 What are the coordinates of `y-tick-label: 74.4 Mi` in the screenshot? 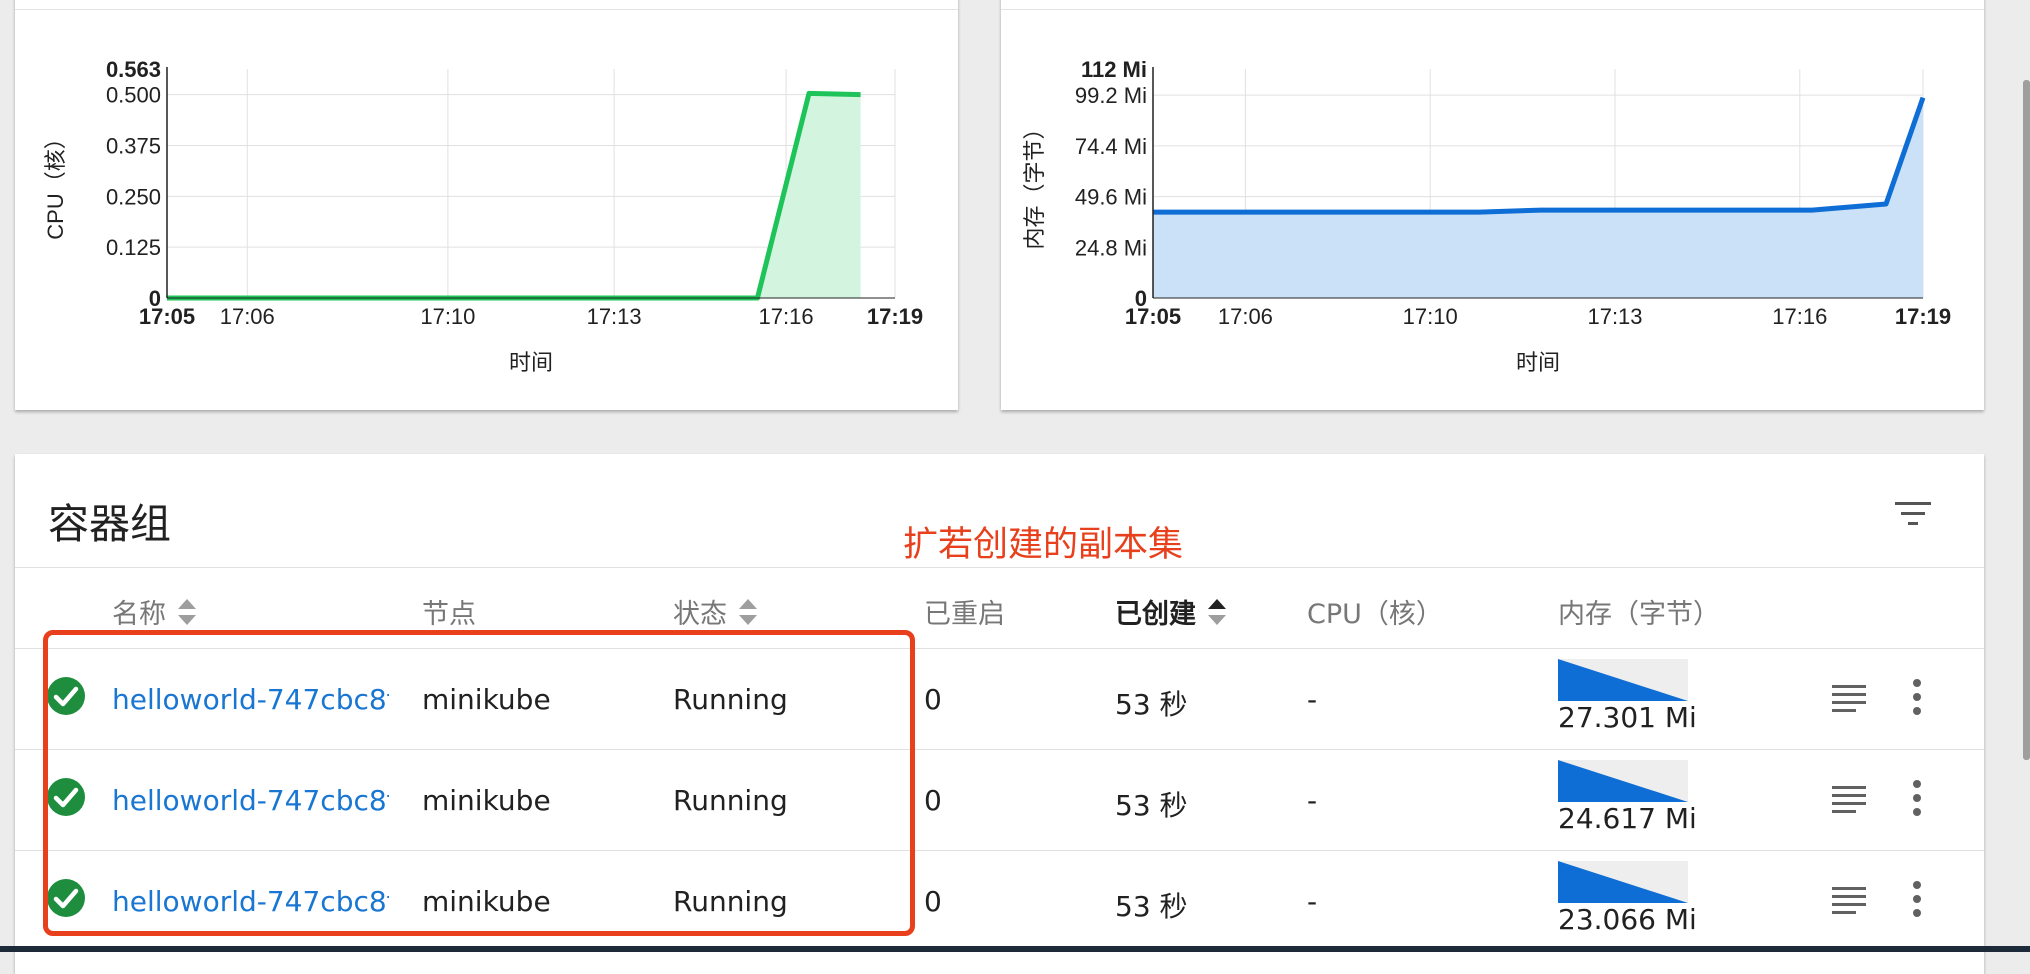 It's located at (1111, 146).